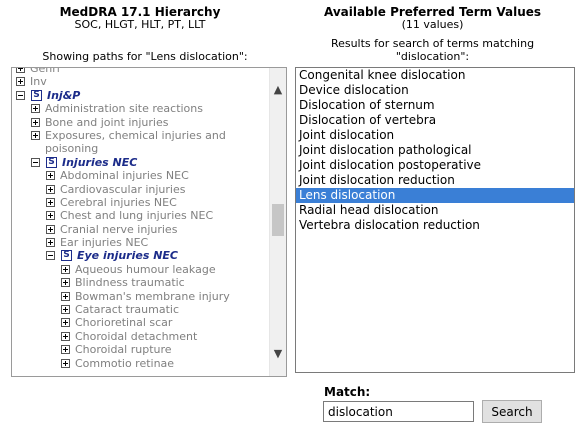 The height and width of the screenshot is (432, 579). Describe the element at coordinates (141, 162) in the screenshot. I see `tree-node: S Injuries NEC` at that location.